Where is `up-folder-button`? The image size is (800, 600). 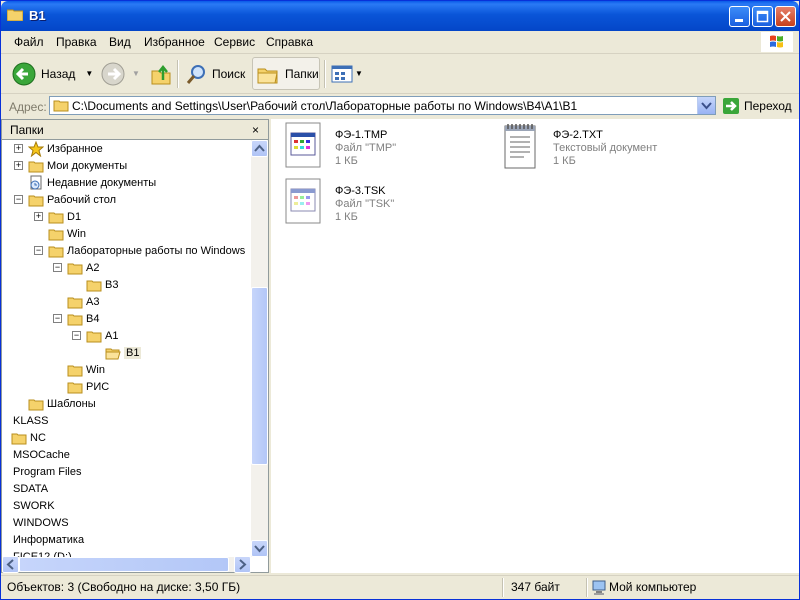
up-folder-button is located at coordinates (161, 73).